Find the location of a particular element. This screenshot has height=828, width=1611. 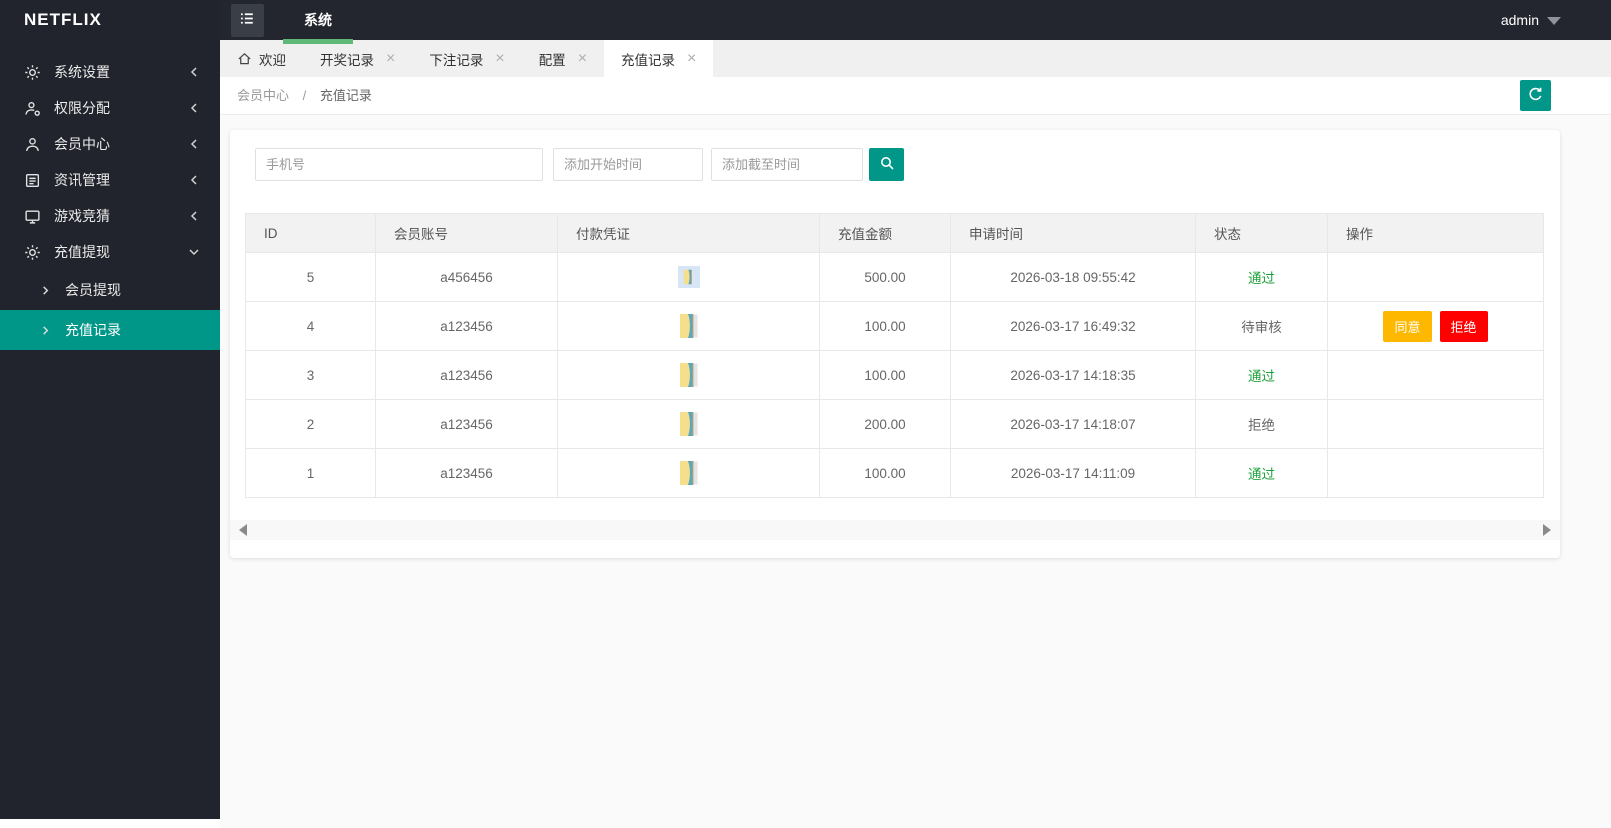

cell-time: 2026-03-17 14:11:09 is located at coordinates (1073, 473).